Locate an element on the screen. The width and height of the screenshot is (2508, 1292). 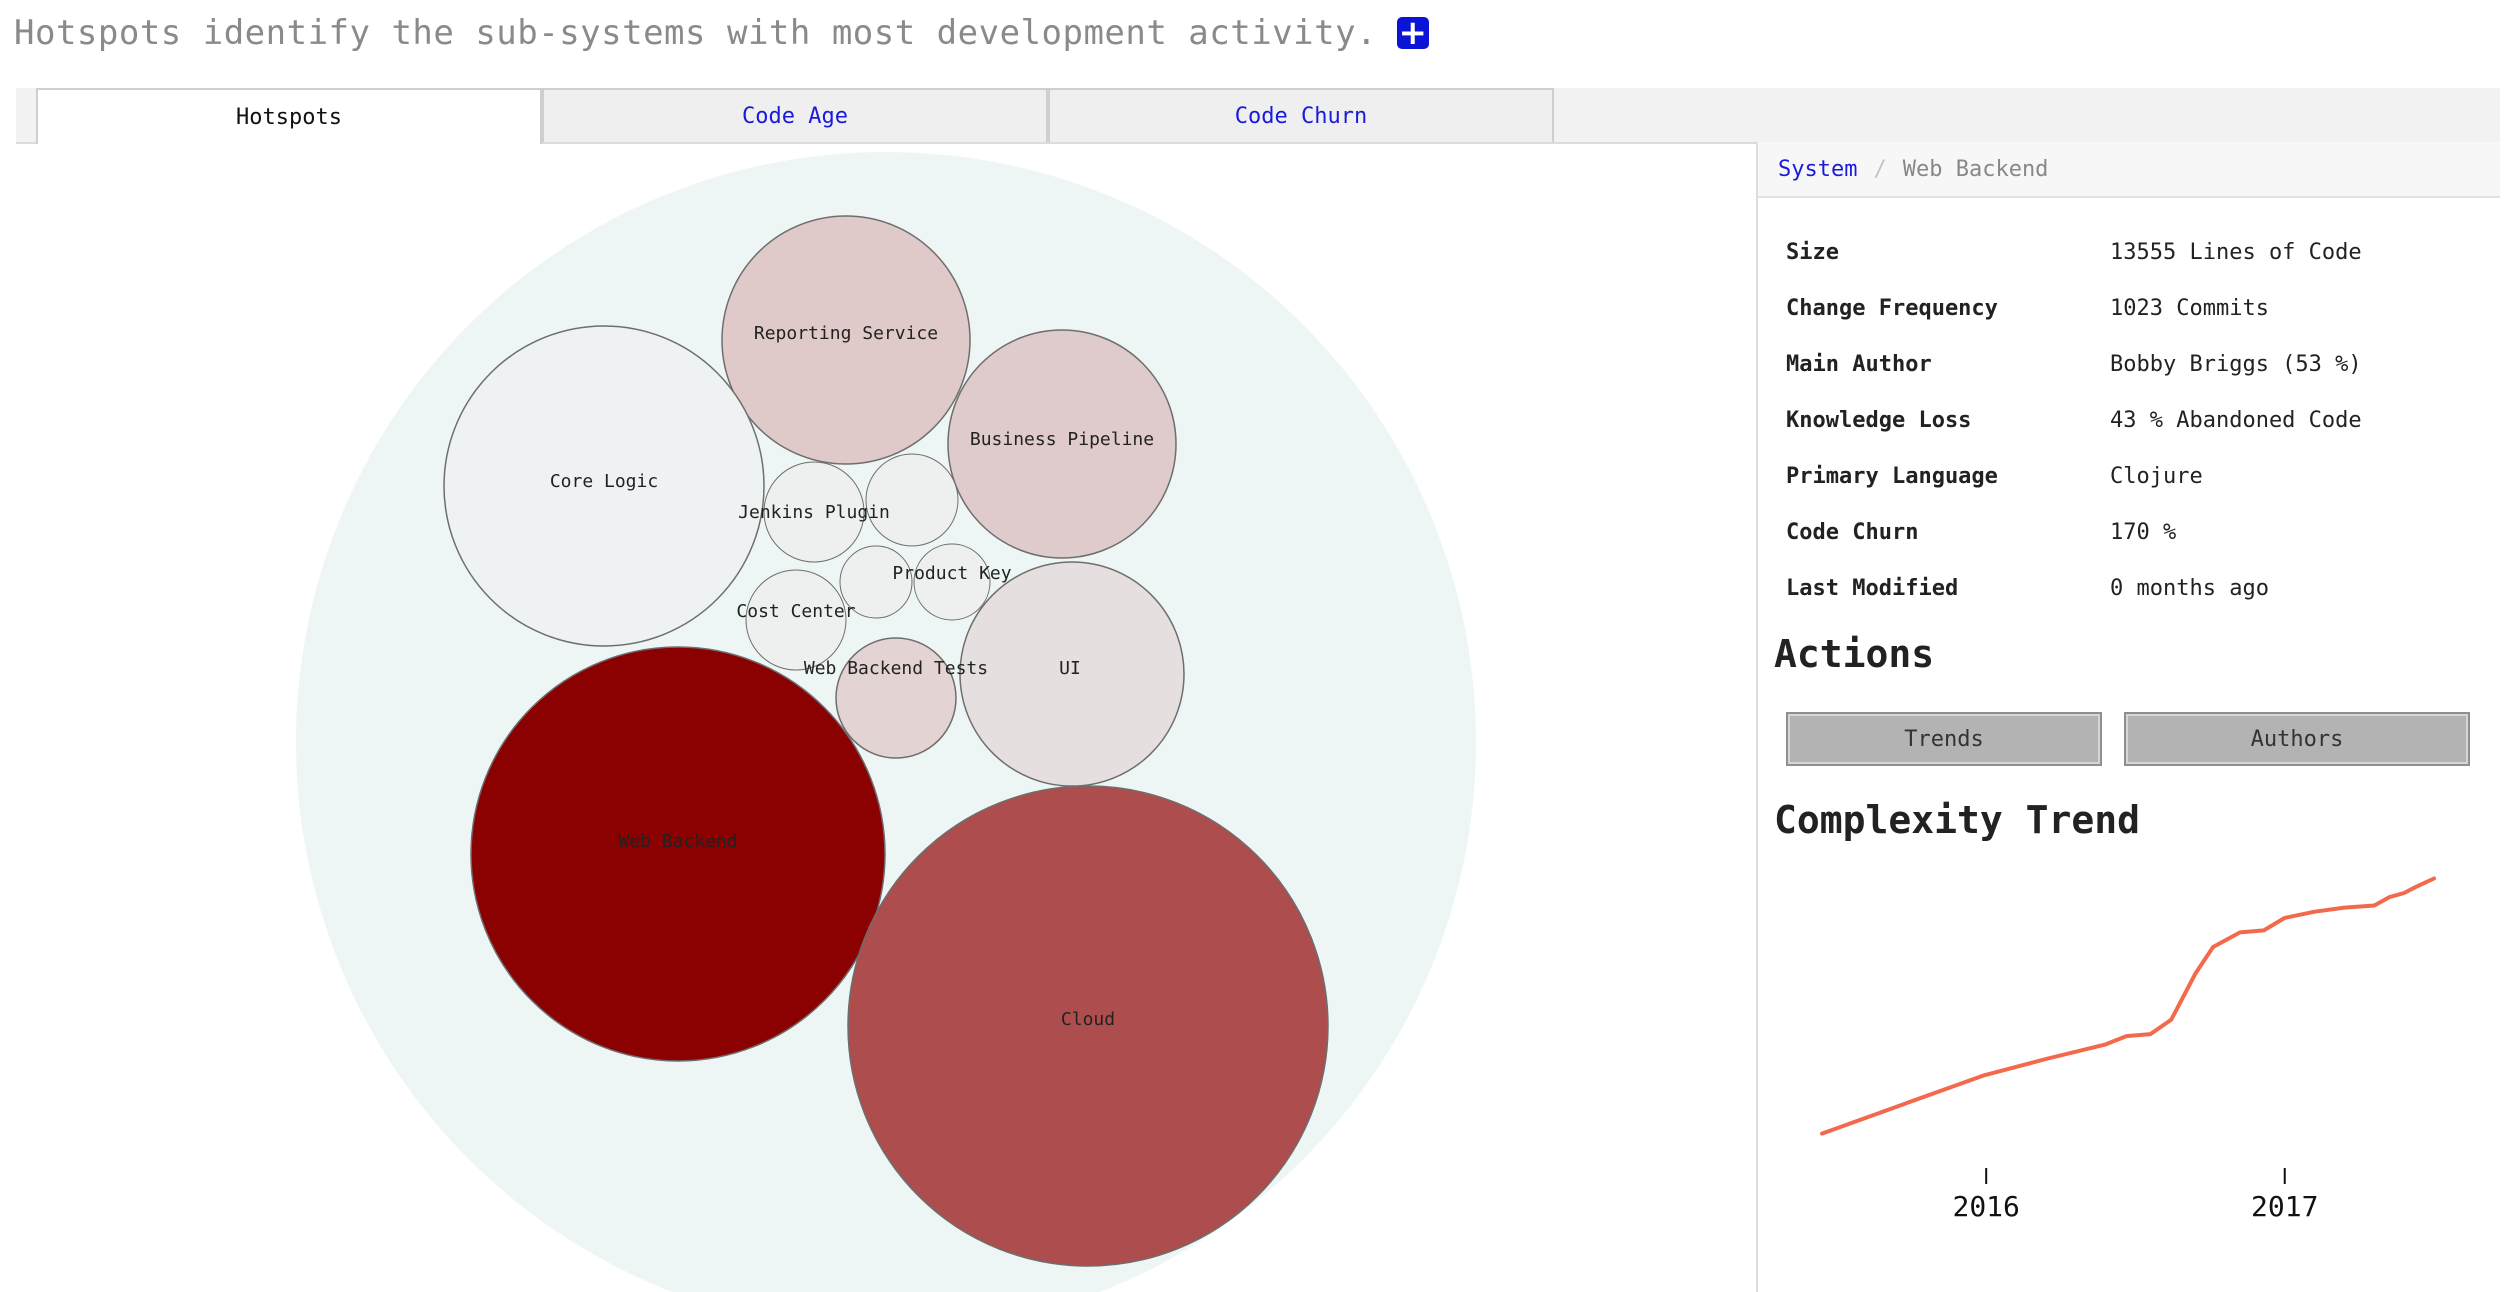
fact-value: 1023 Commits is located at coordinates (2189, 308).